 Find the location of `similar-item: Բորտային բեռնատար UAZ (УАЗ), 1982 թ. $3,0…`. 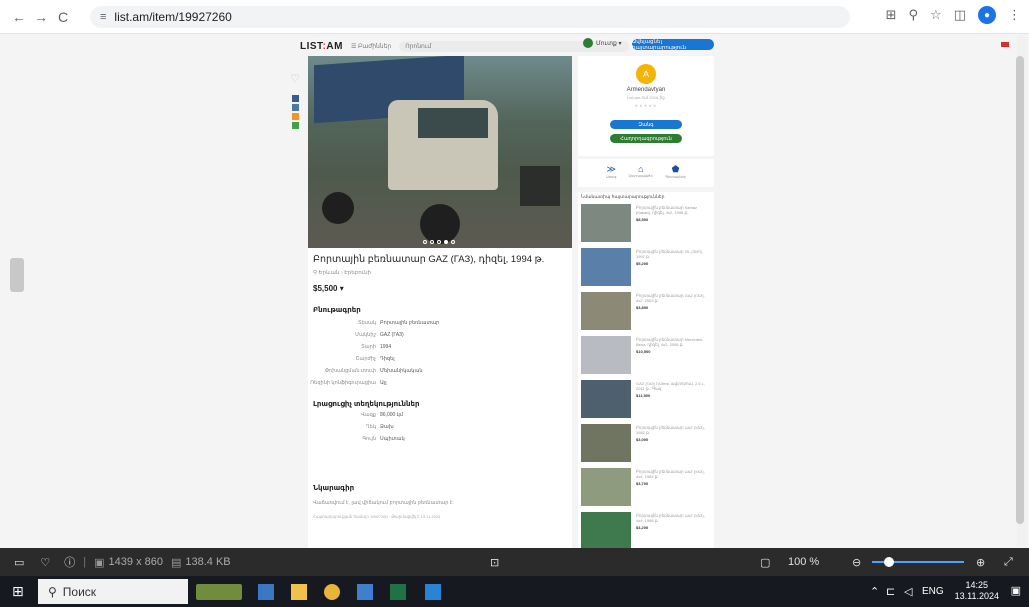

similar-item: Բորտային բեռնատար UAZ (УАЗ), 1982 թ. $3,0… is located at coordinates (647, 445).